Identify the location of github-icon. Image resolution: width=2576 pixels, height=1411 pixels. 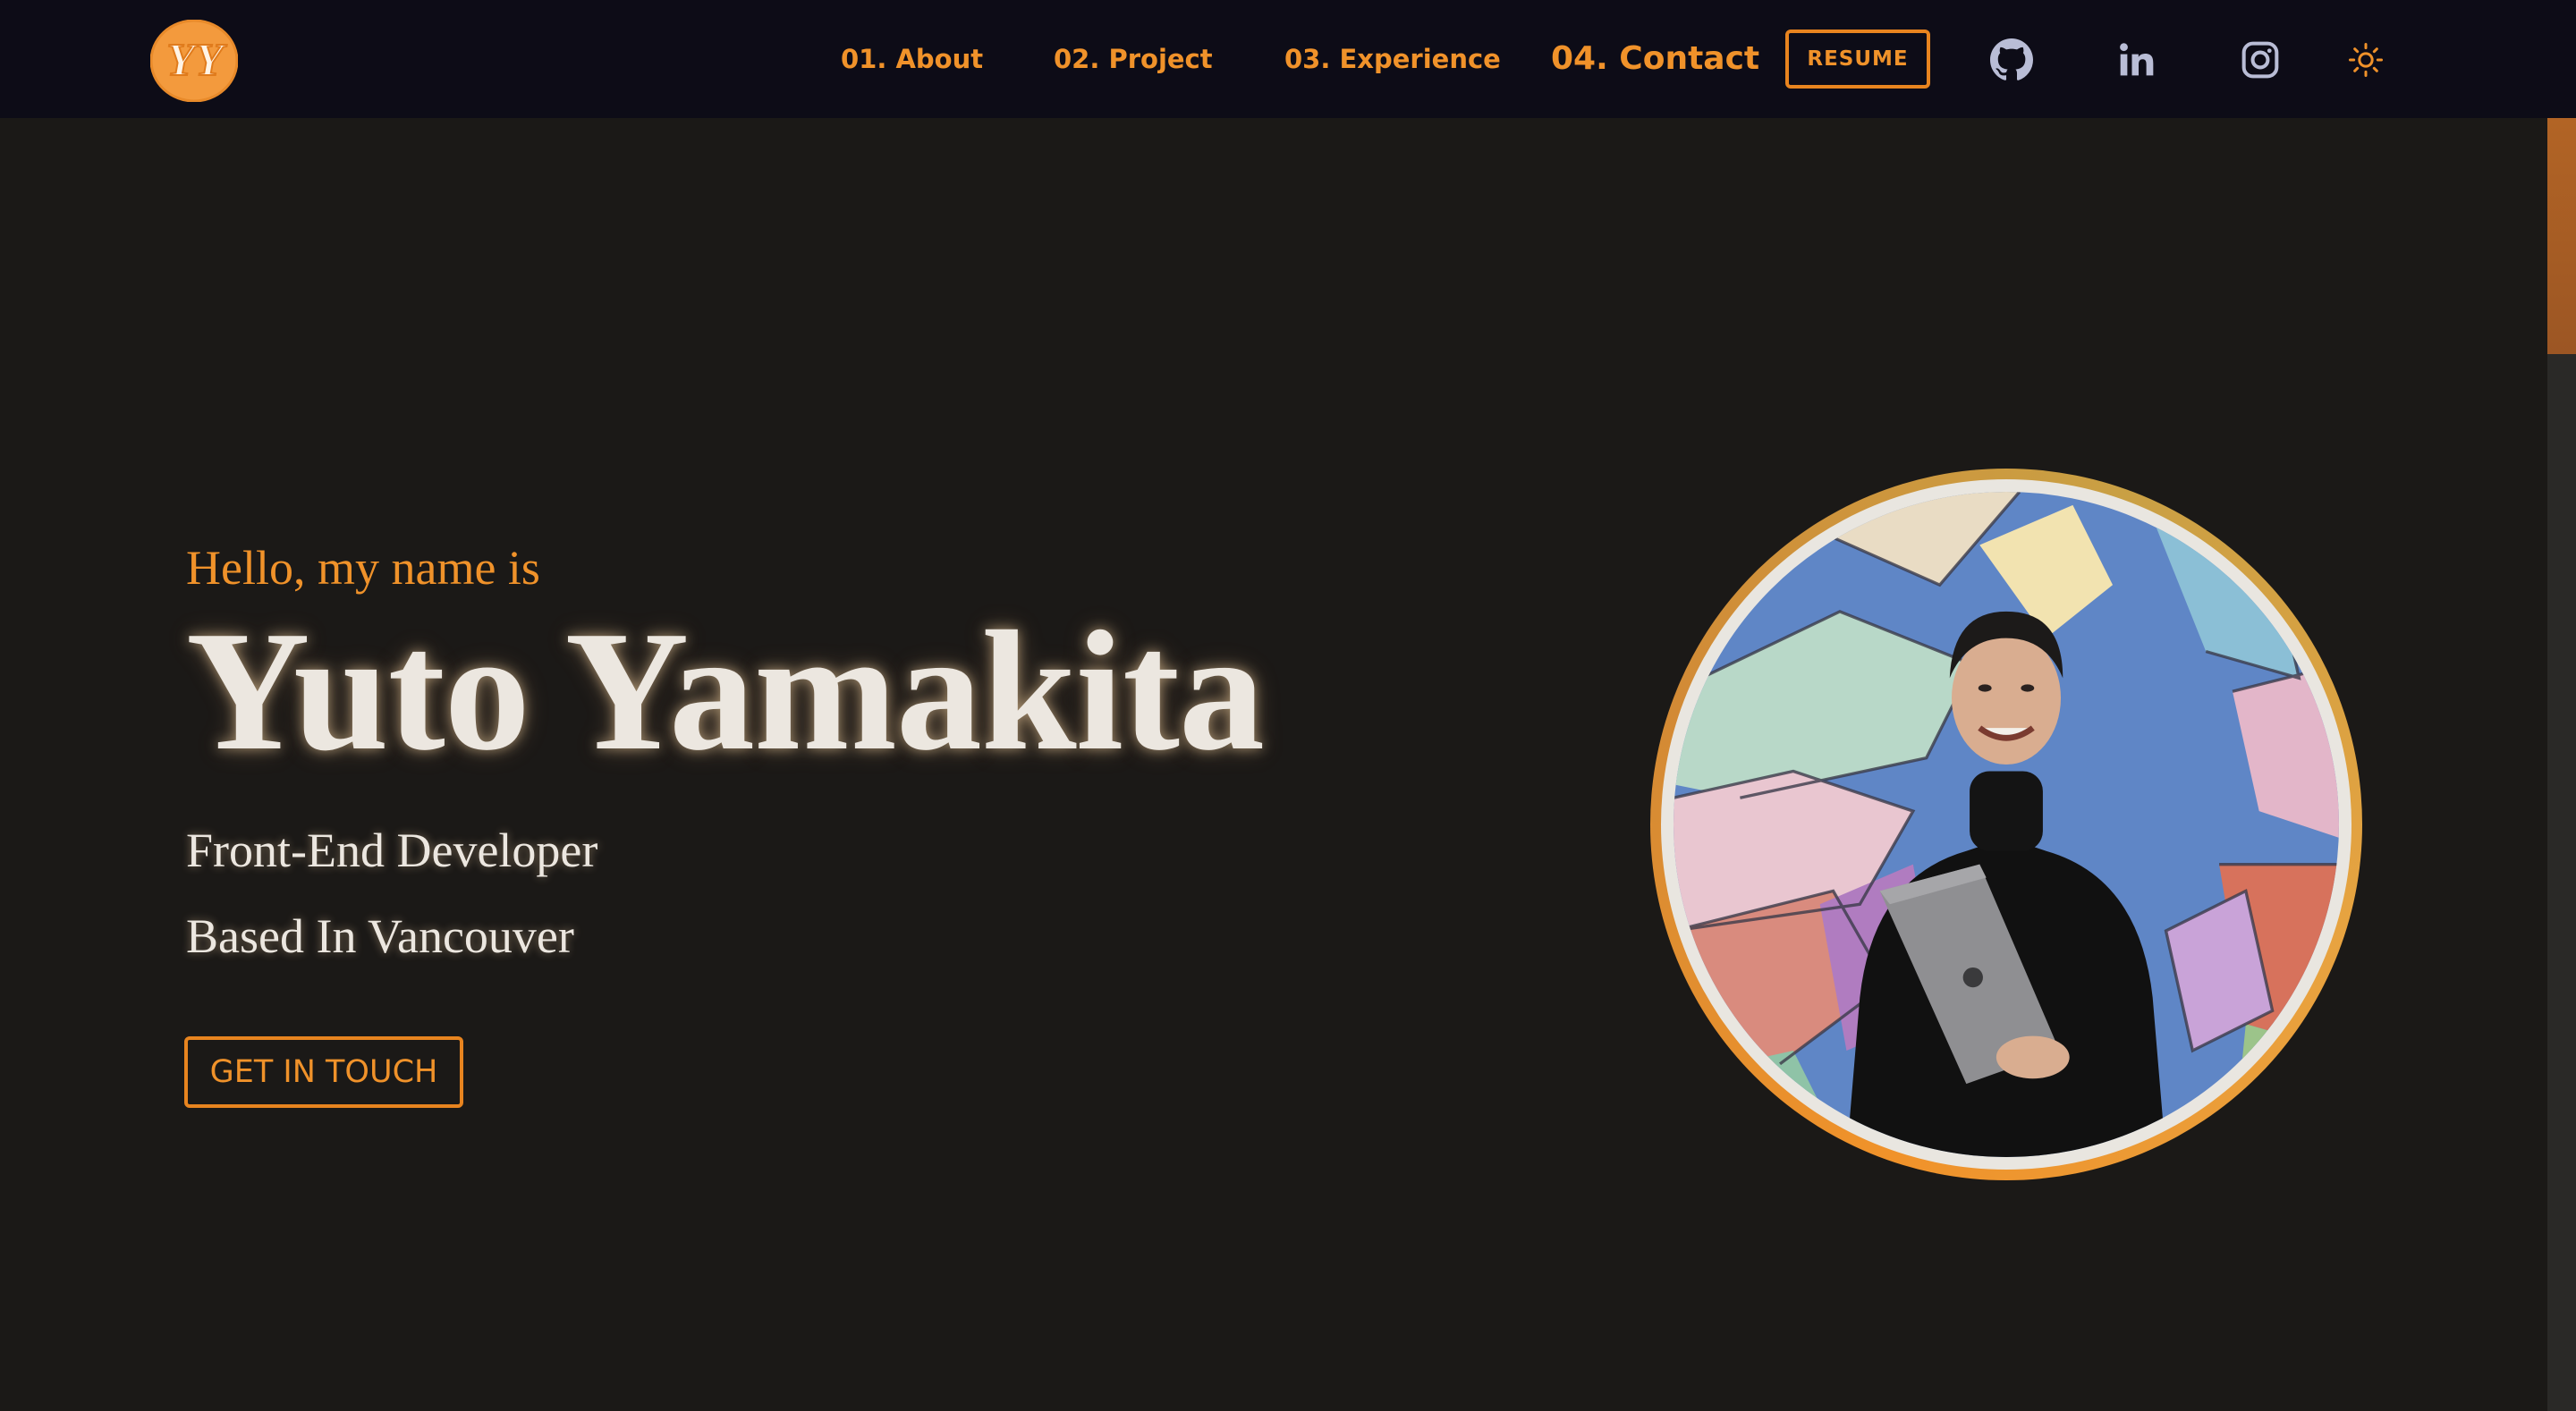
(2011, 59).